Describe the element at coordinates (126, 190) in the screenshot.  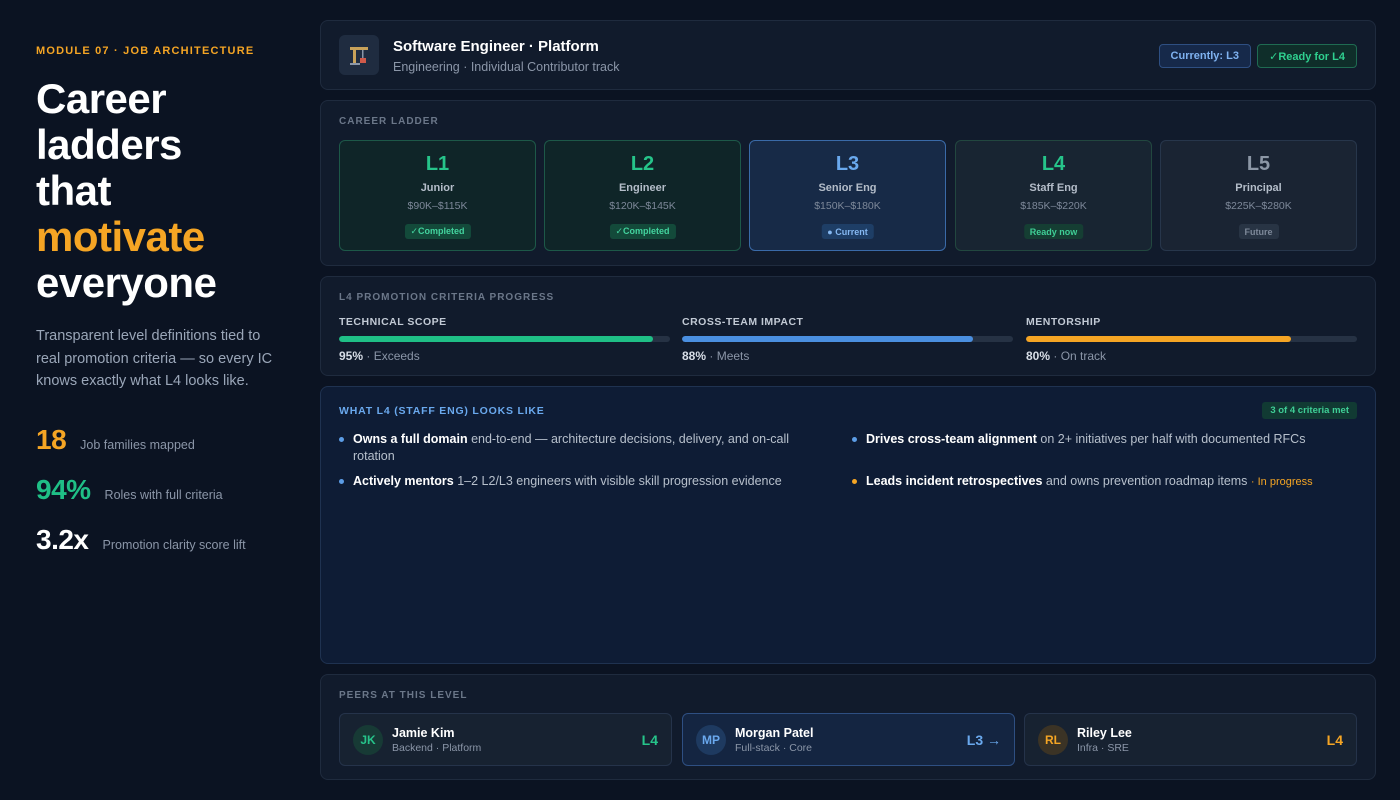
I see `headline: Career ladders that motivate everyone` at that location.